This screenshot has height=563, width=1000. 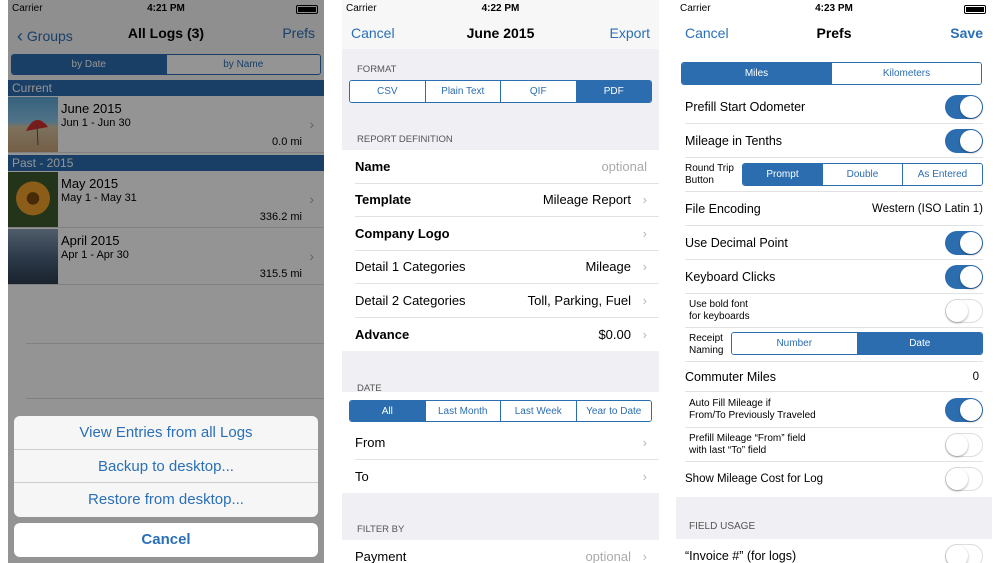 What do you see at coordinates (370, 442) in the screenshot?
I see `from-label: From` at bounding box center [370, 442].